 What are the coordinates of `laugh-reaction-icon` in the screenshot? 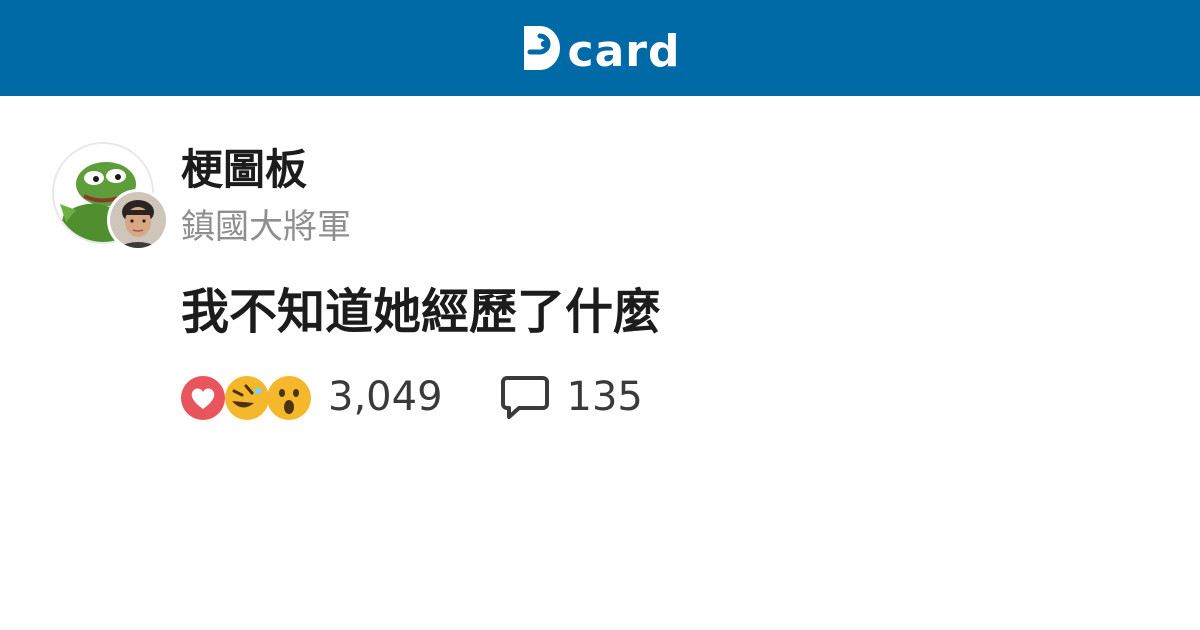 It's located at (247, 398).